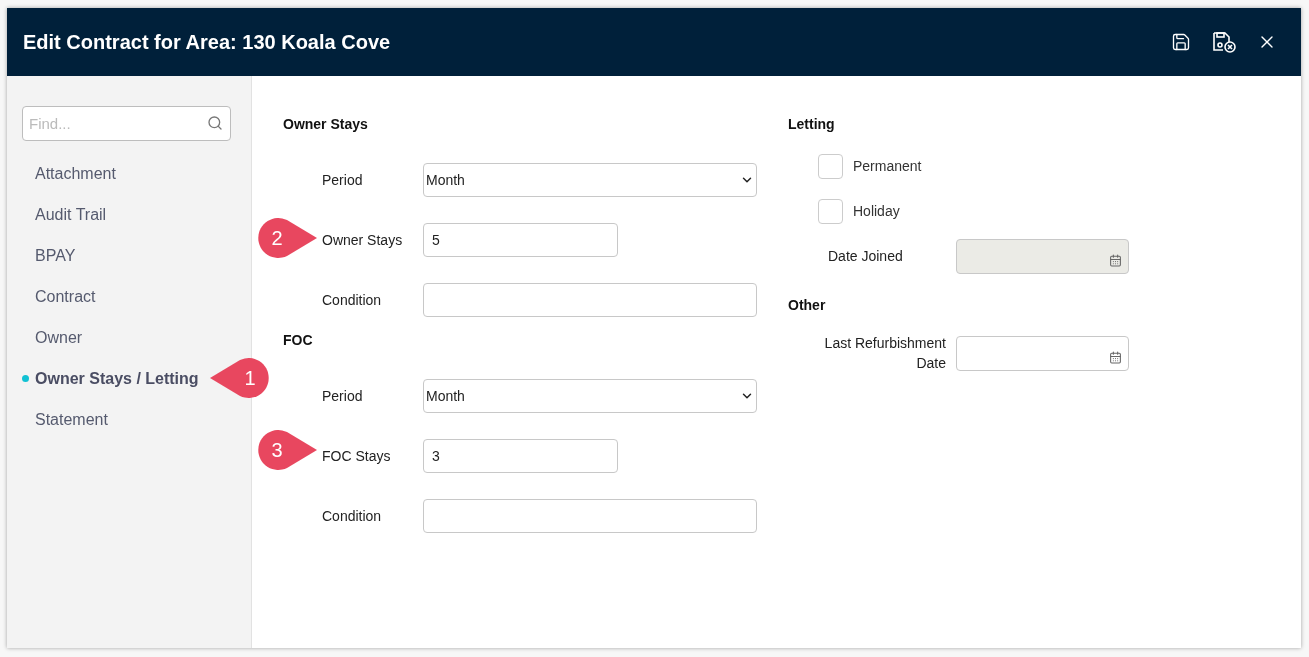  Describe the element at coordinates (887, 166) in the screenshot. I see `checkbox-label: Permanent` at that location.